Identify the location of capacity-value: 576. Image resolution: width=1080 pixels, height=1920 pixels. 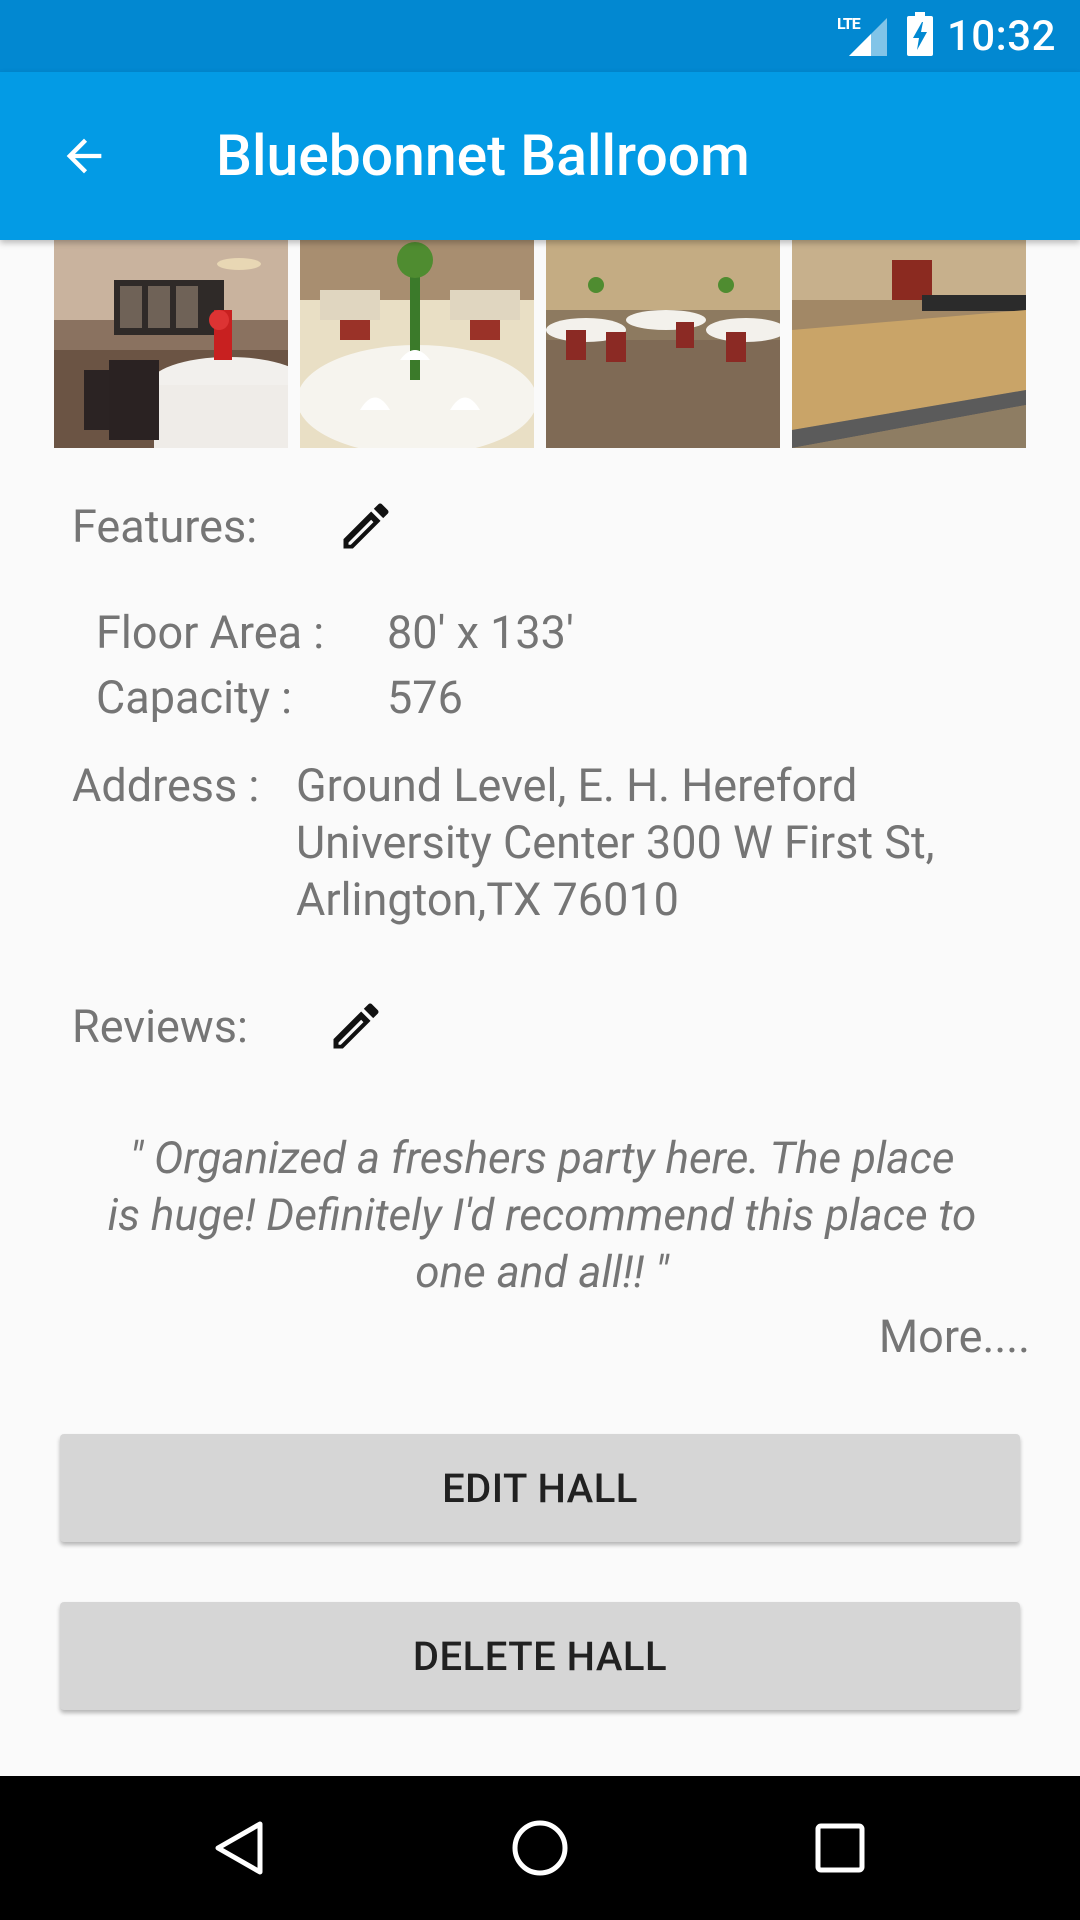
(425, 697).